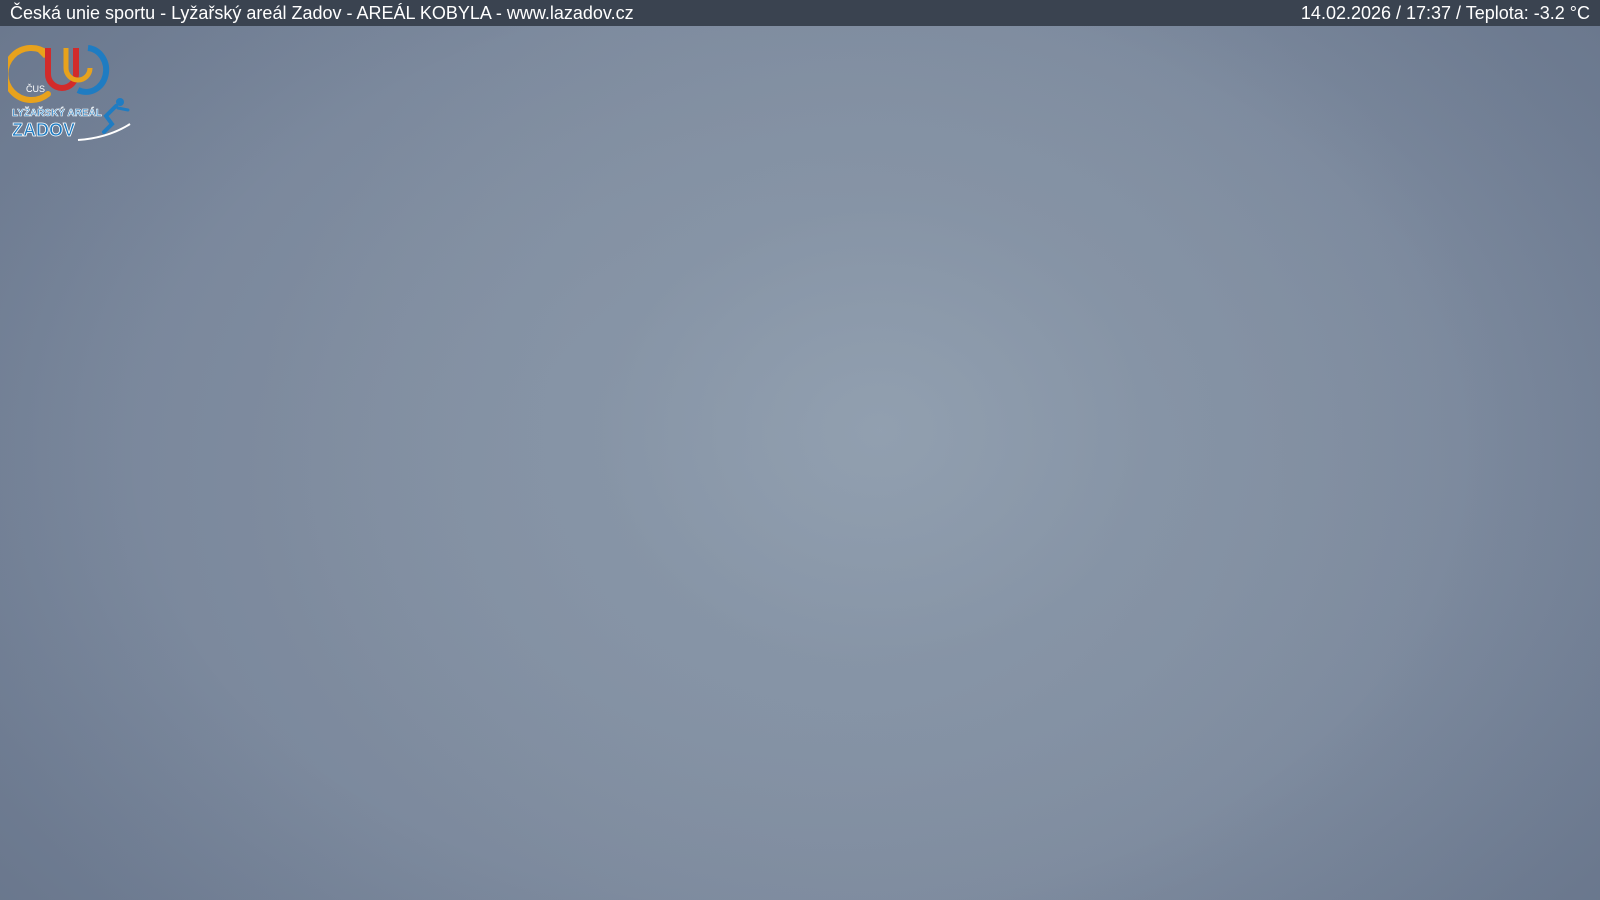  Describe the element at coordinates (104, 119) in the screenshot. I see `skier-icon` at that location.